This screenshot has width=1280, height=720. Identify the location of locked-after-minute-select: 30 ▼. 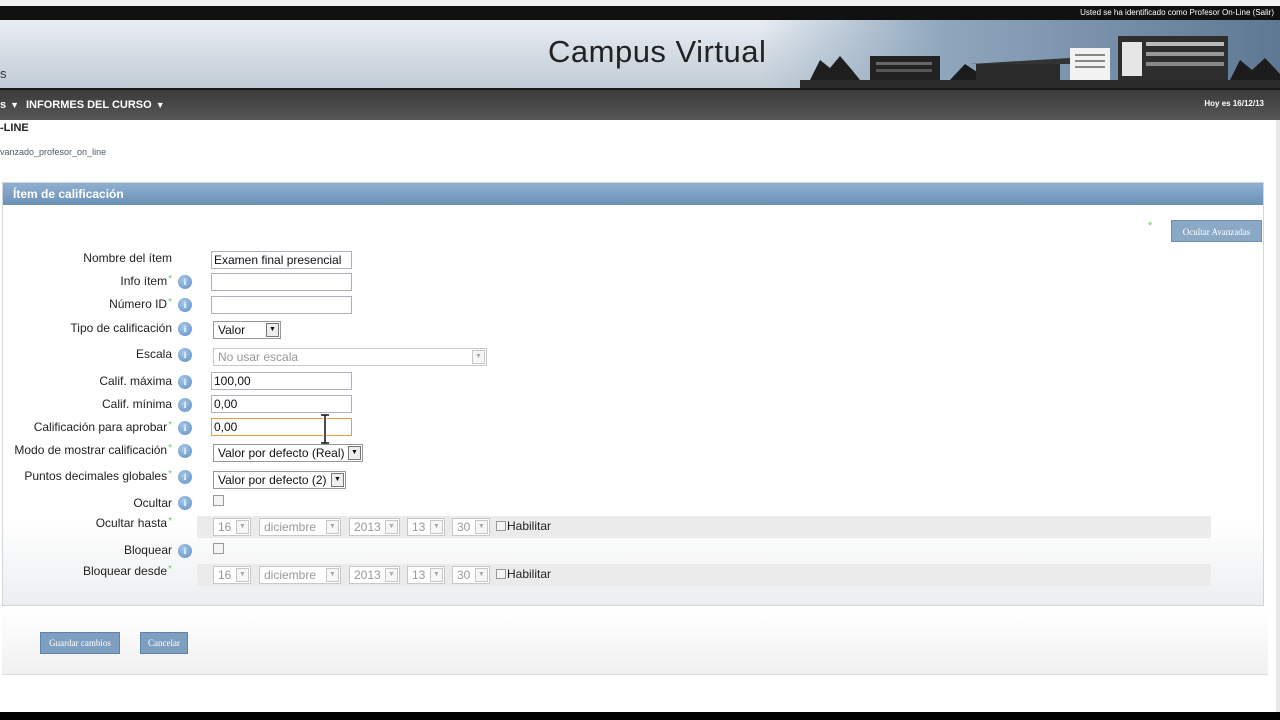
(471, 575).